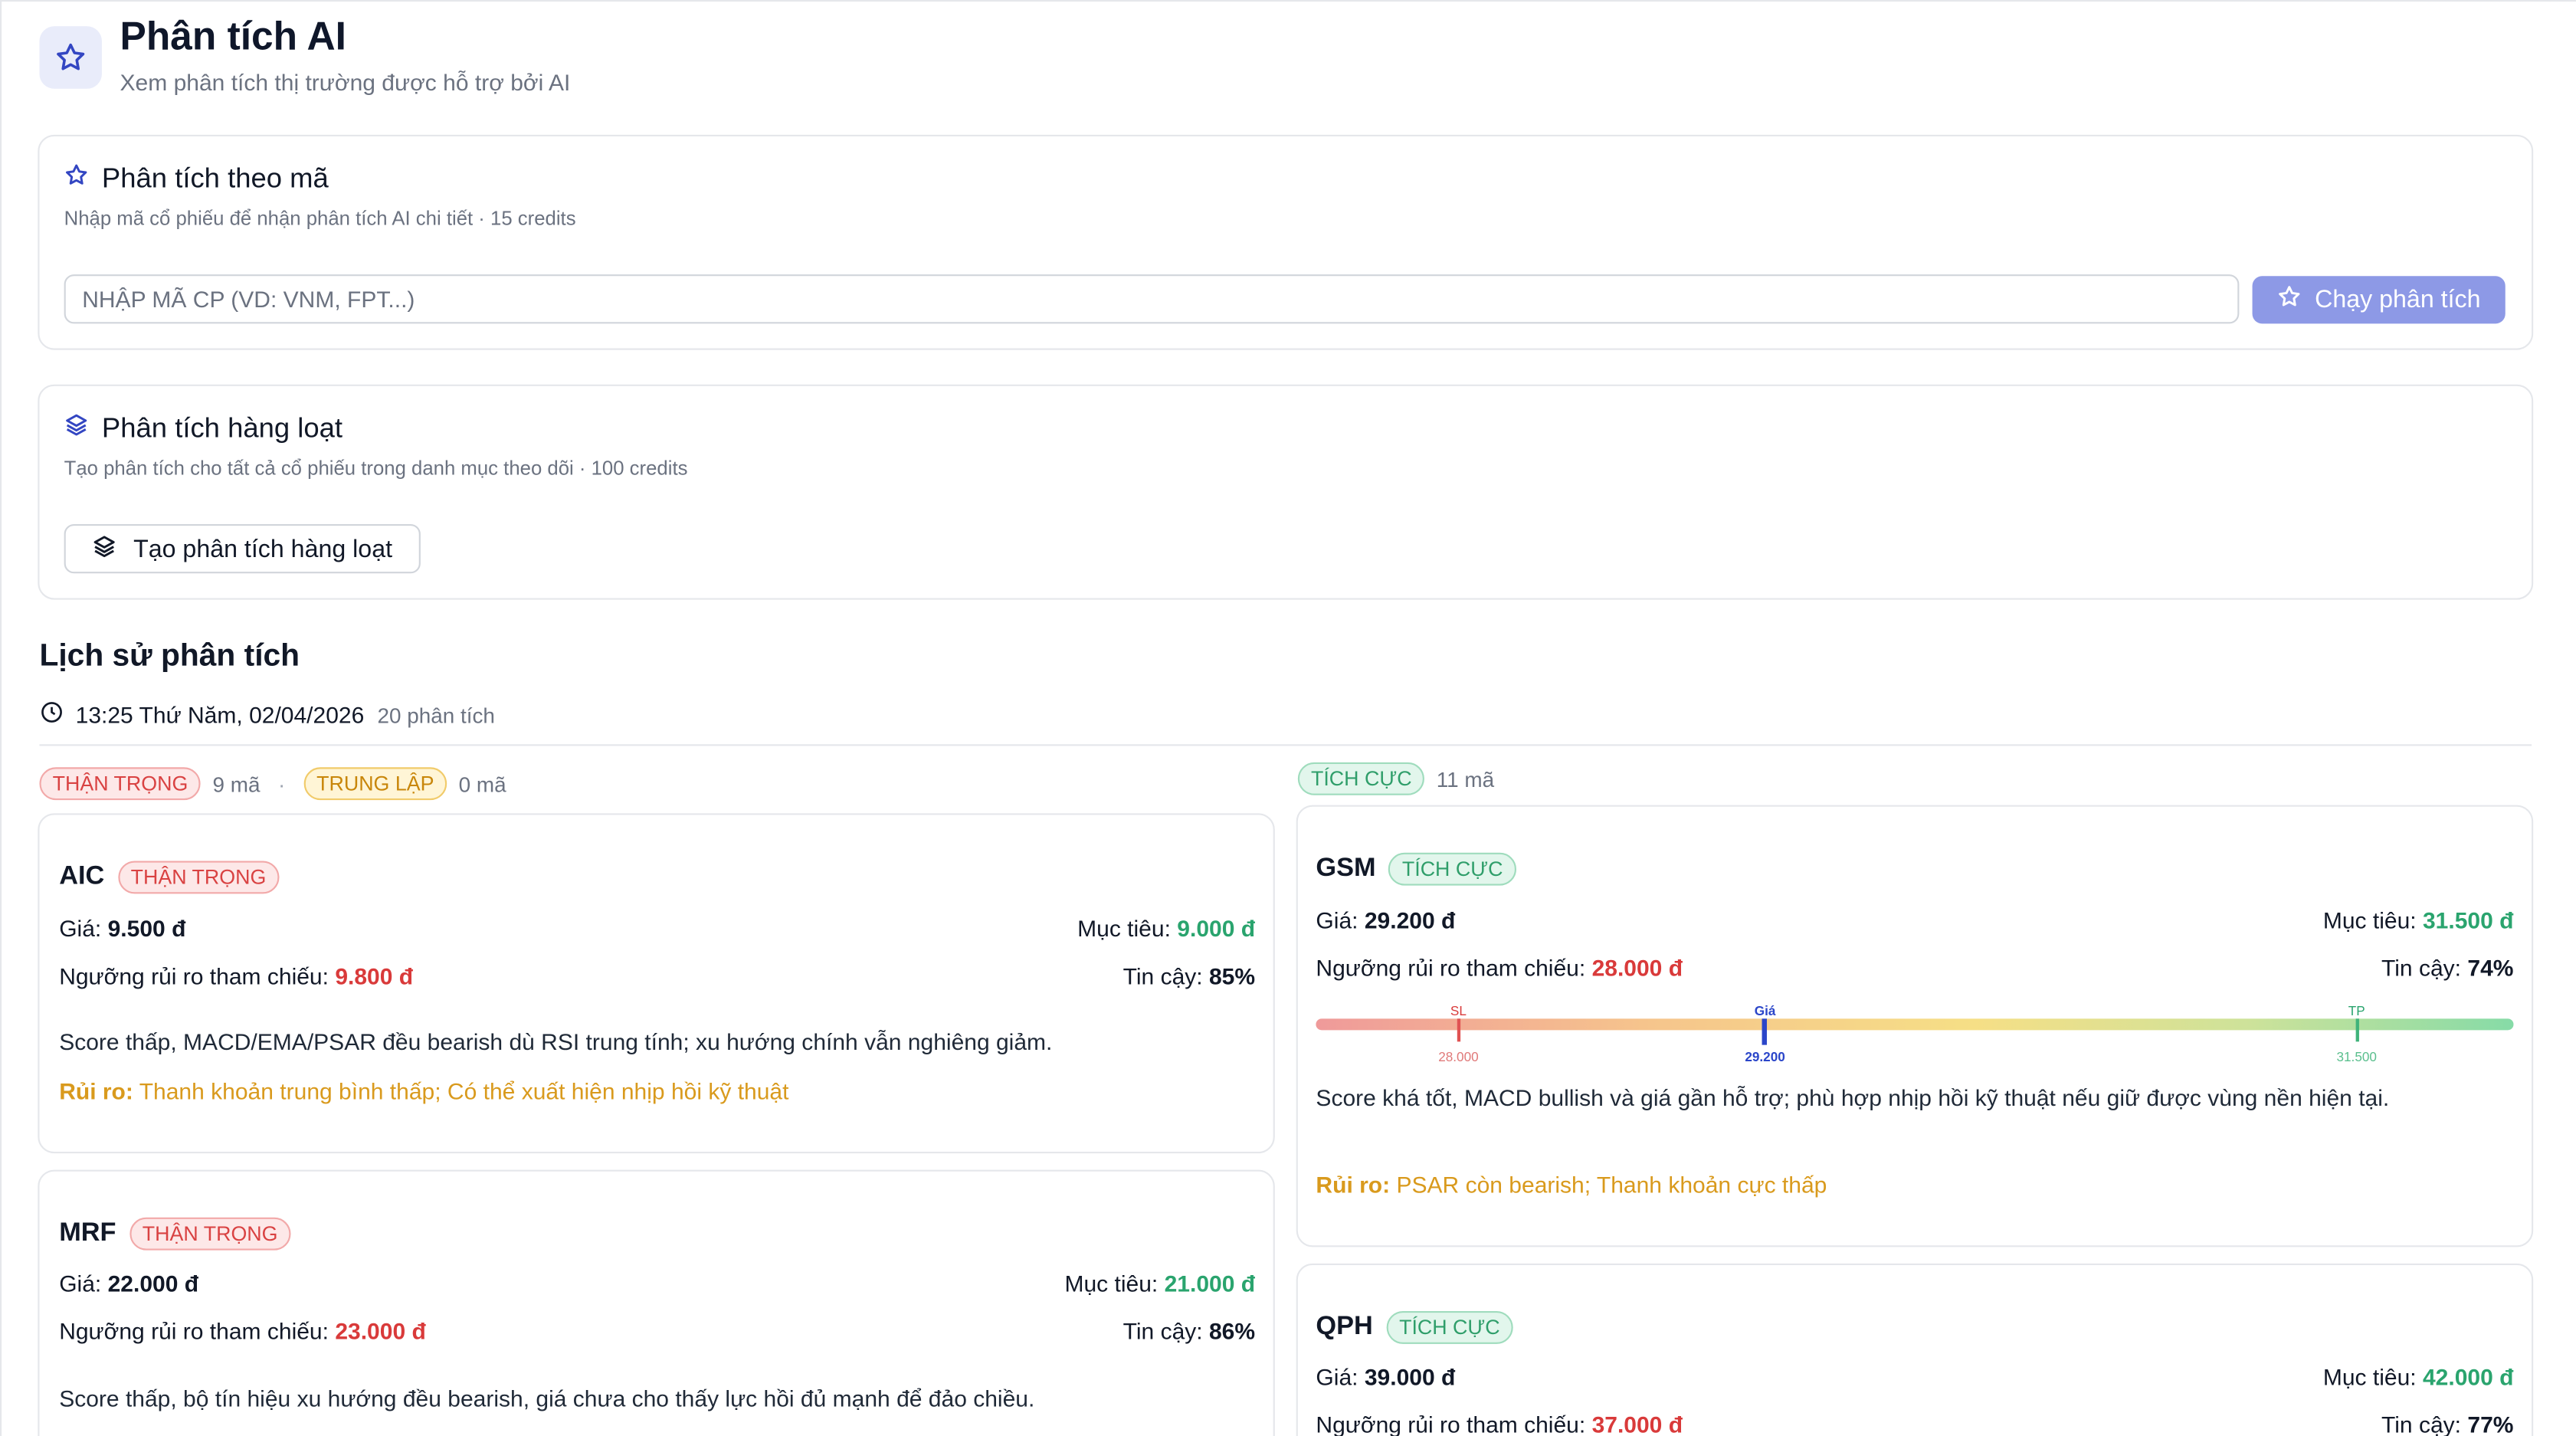 The image size is (2576, 1436). Describe the element at coordinates (482, 783) in the screenshot. I see `group-count-neutral: 0 mã` at that location.